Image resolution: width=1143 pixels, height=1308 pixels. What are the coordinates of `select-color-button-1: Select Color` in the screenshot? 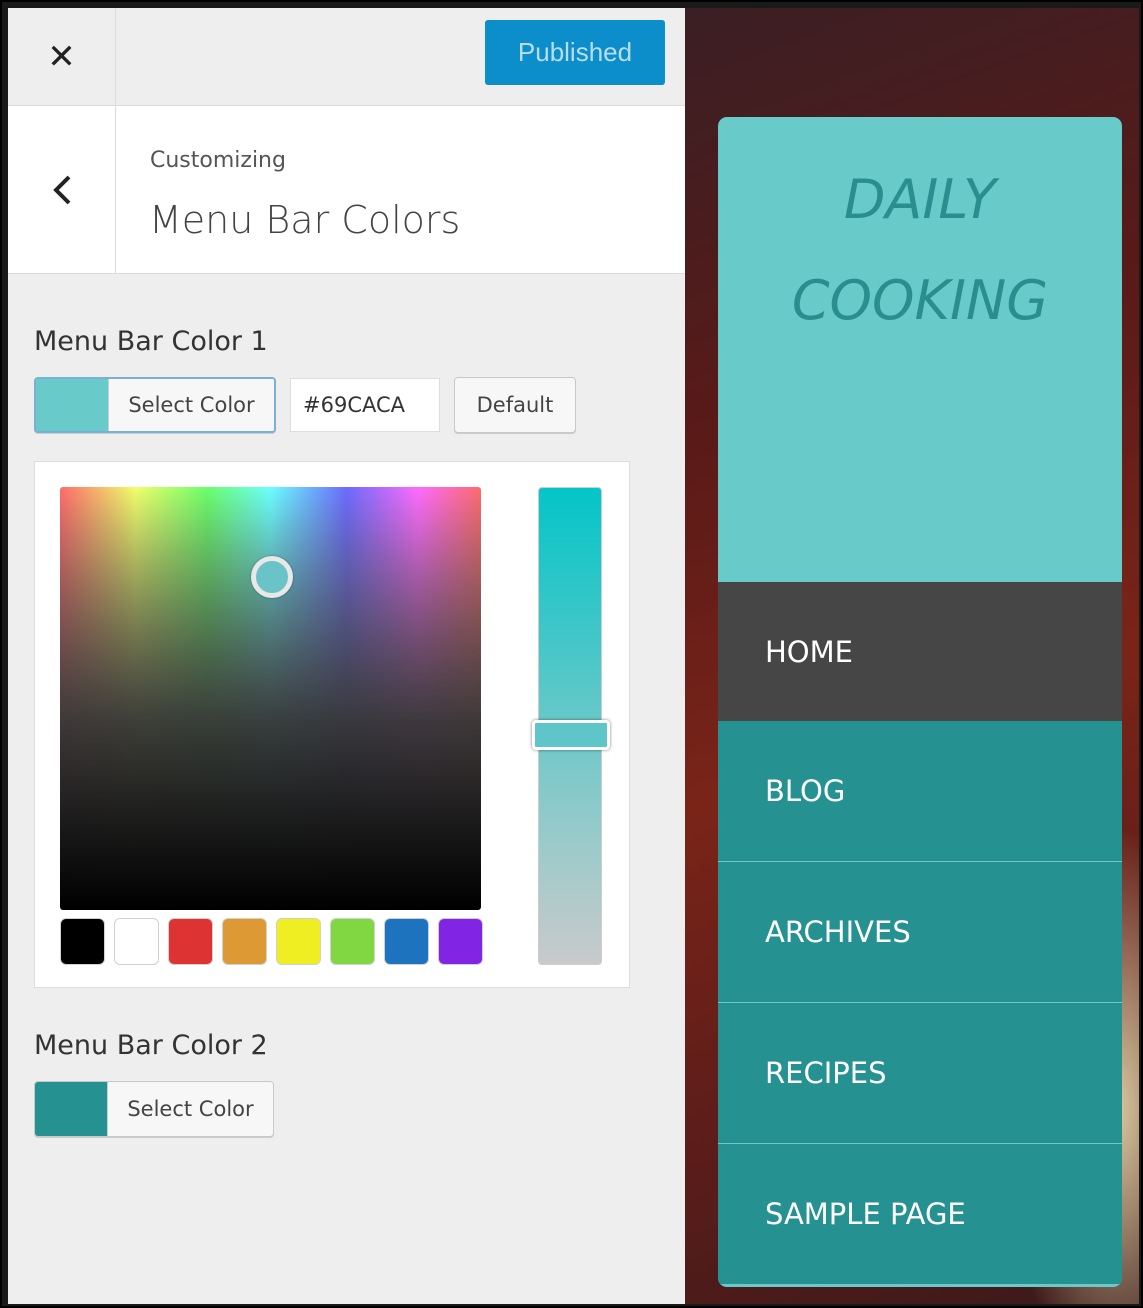 It's located at (155, 405).